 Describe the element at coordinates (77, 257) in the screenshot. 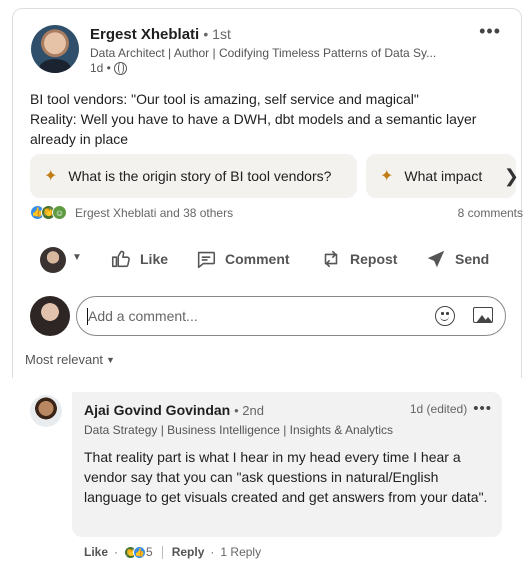

I see `chevron-down-icon: ▼` at that location.